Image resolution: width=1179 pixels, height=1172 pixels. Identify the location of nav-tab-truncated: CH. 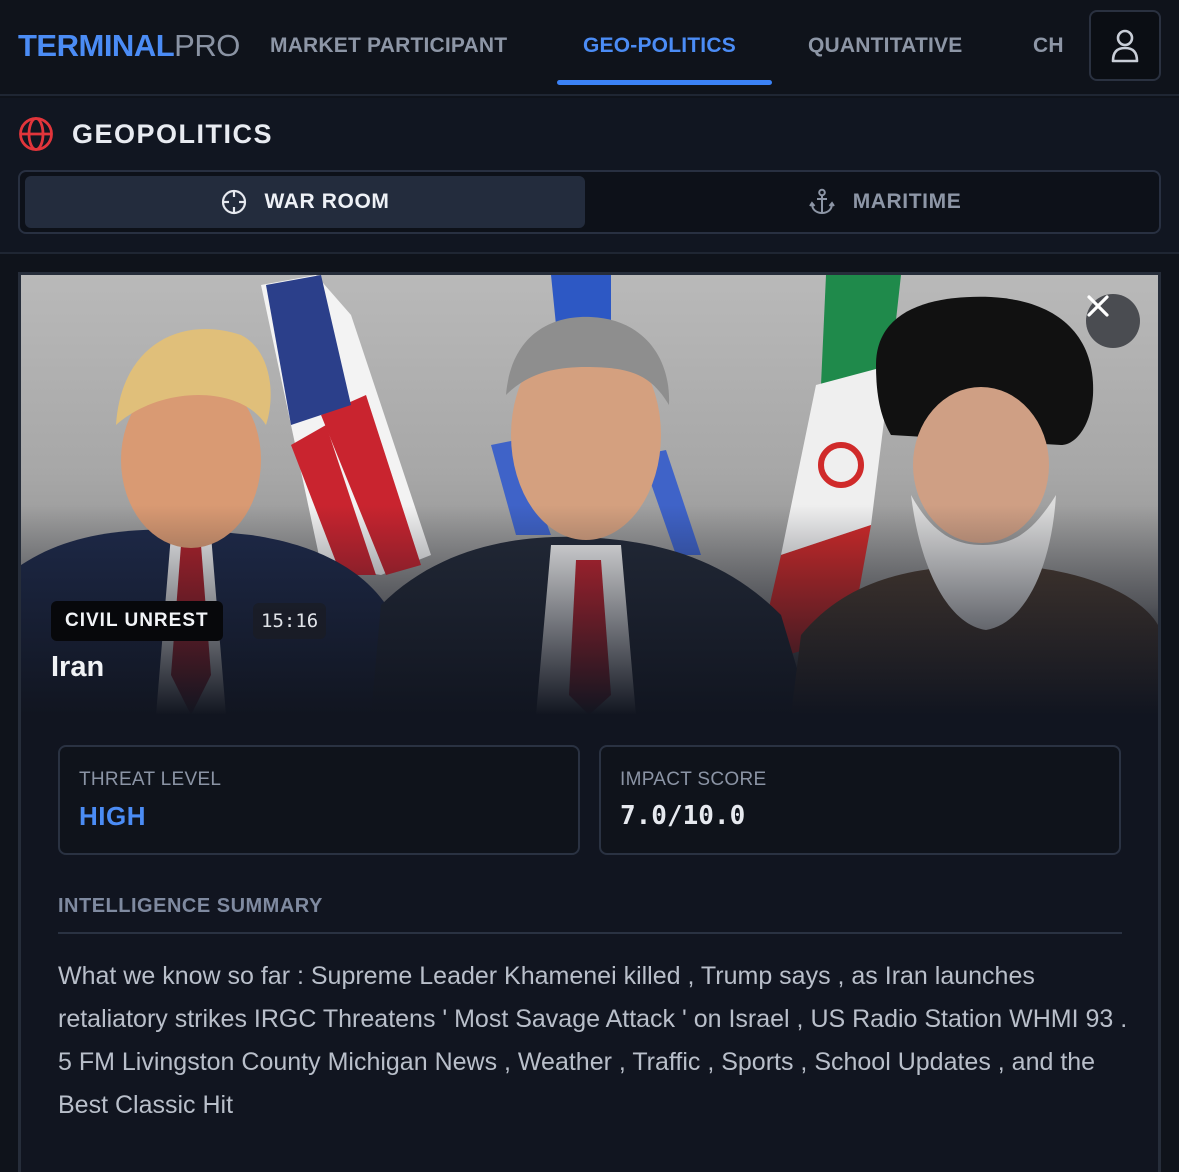
(1048, 46).